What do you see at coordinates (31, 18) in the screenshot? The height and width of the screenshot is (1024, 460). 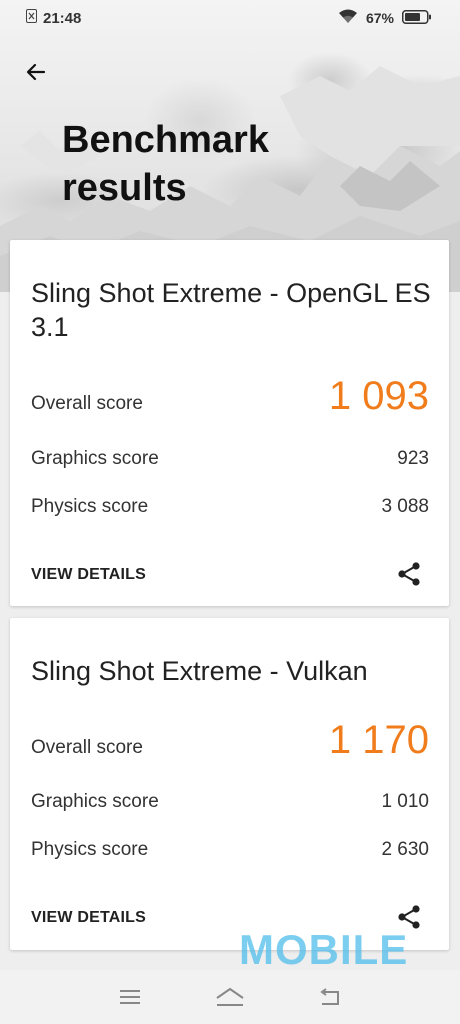 I see `sim-icon` at bounding box center [31, 18].